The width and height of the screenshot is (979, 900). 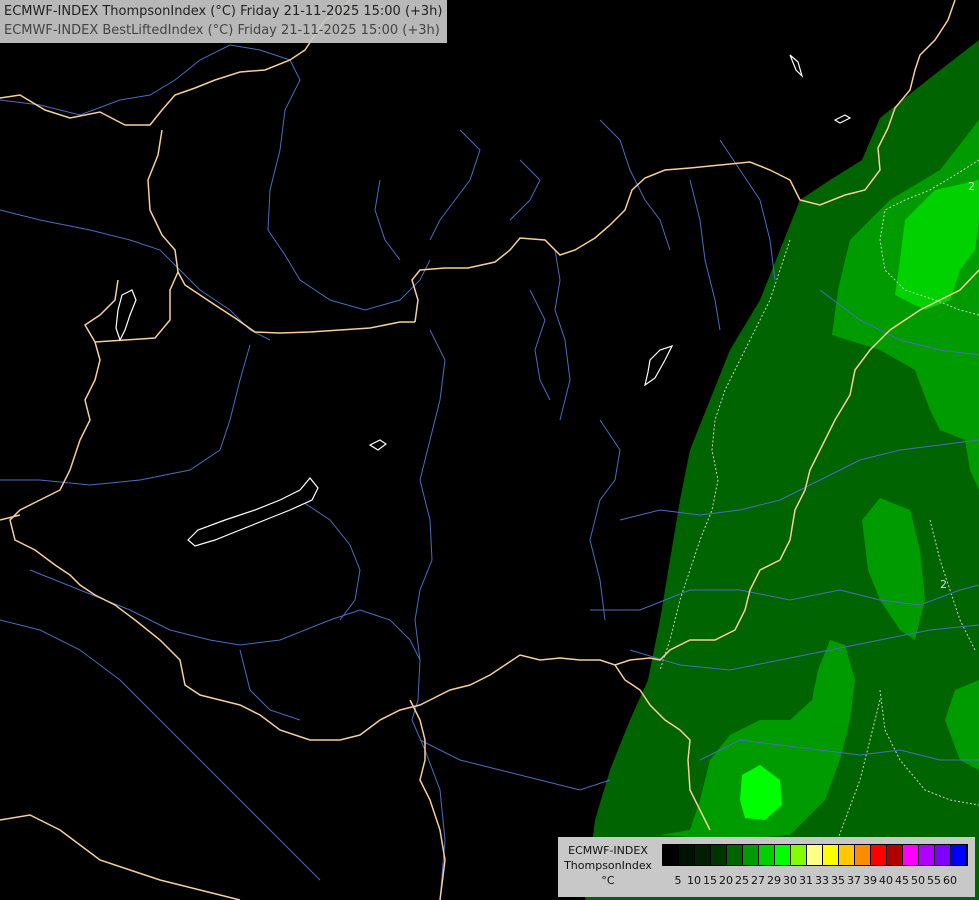 What do you see at coordinates (726, 880) in the screenshot?
I see `legend-tick: 20` at bounding box center [726, 880].